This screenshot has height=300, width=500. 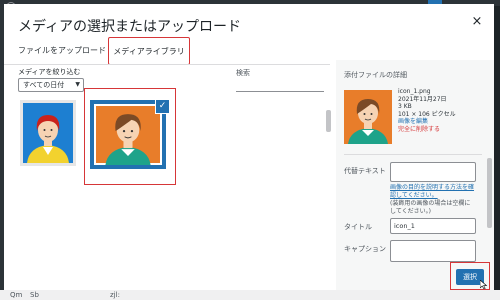 I want to click on meta-filename: icon_1.png, so click(x=414, y=91).